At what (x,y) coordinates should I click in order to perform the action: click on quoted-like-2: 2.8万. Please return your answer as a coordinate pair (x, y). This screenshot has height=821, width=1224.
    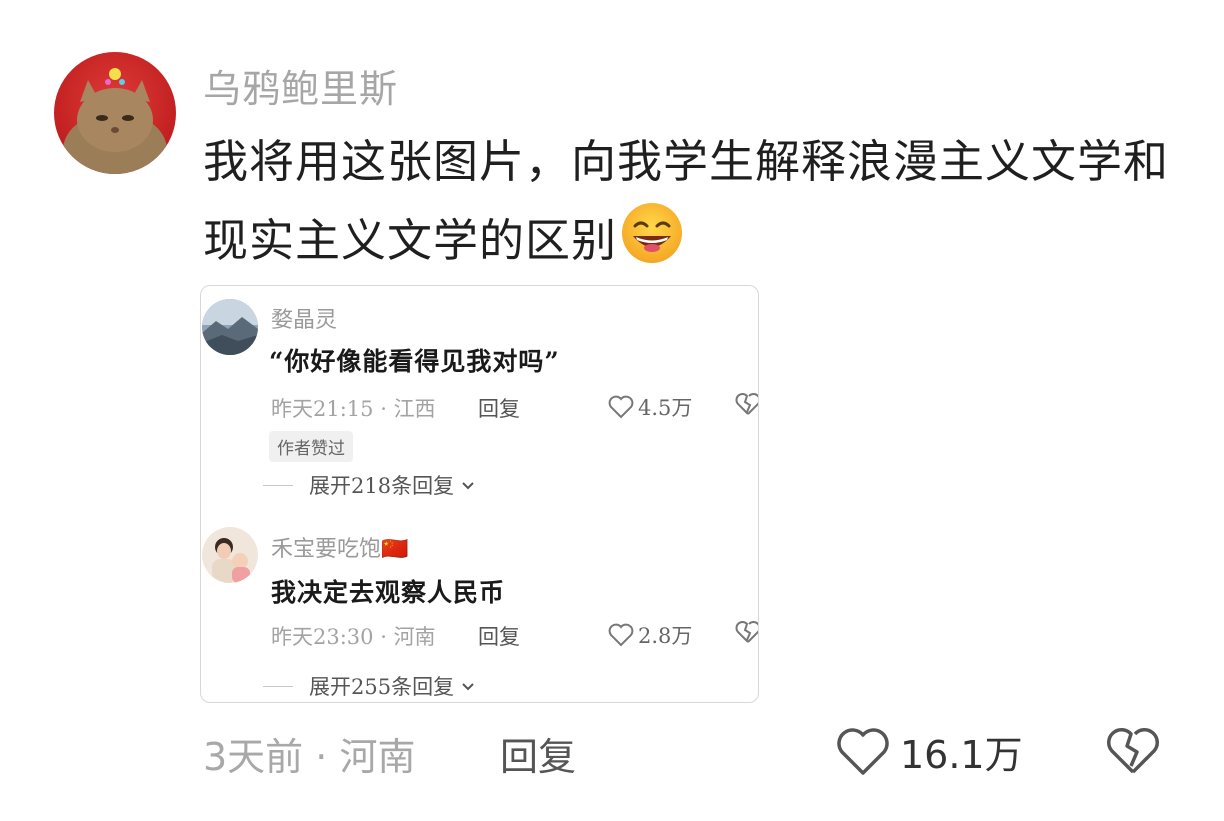
    Looking at the image, I should click on (650, 635).